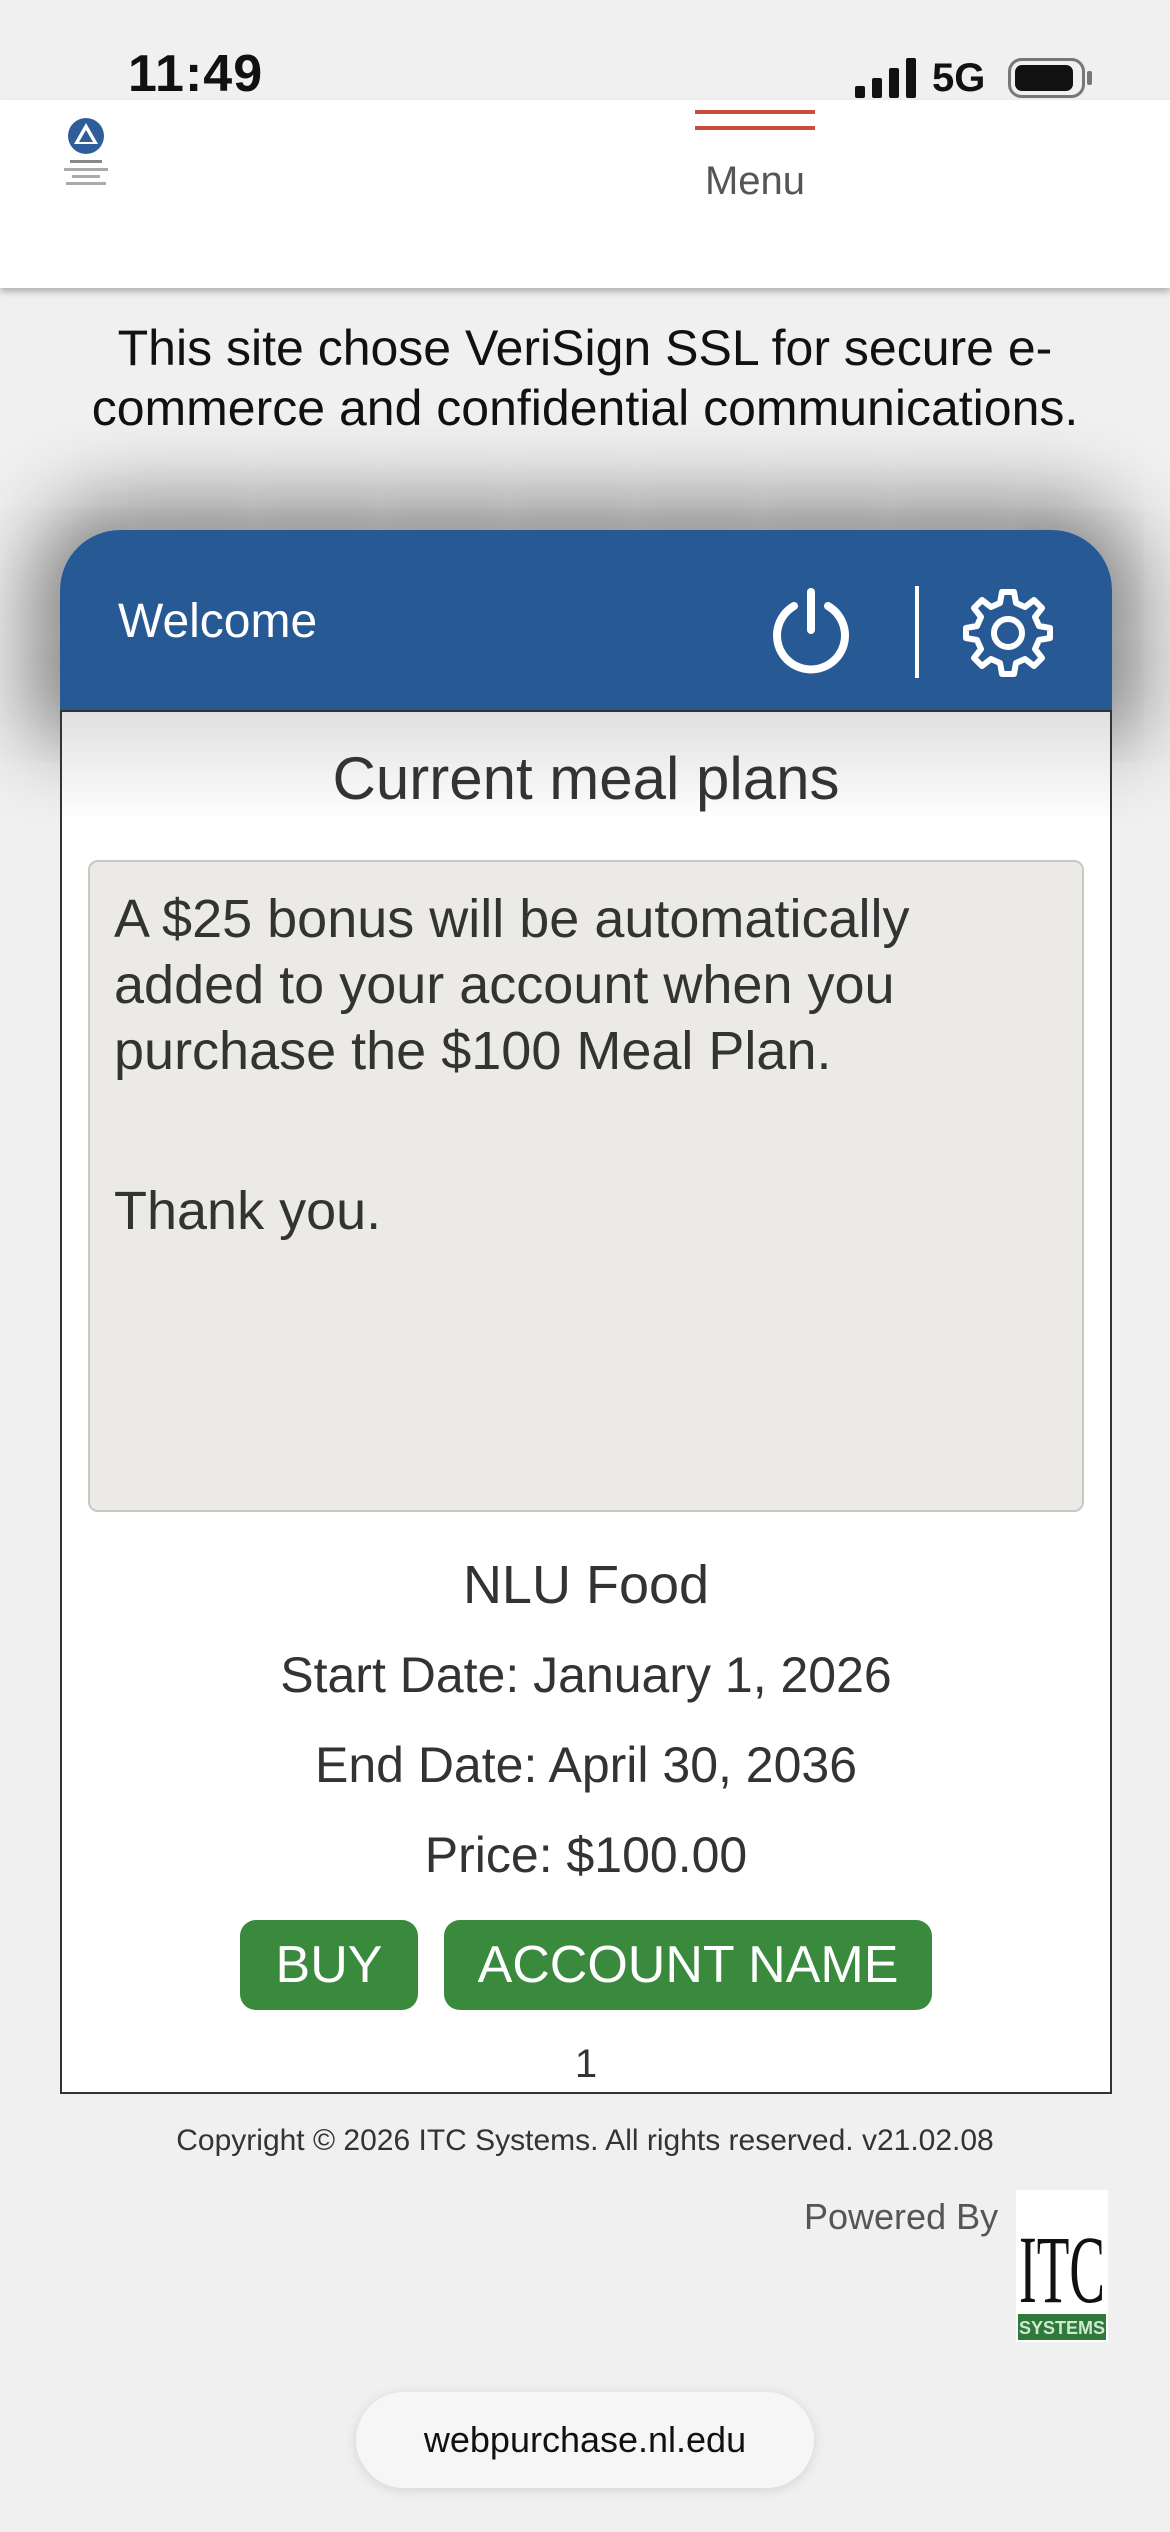 This screenshot has width=1170, height=2532. I want to click on hamburger-icon, so click(755, 120).